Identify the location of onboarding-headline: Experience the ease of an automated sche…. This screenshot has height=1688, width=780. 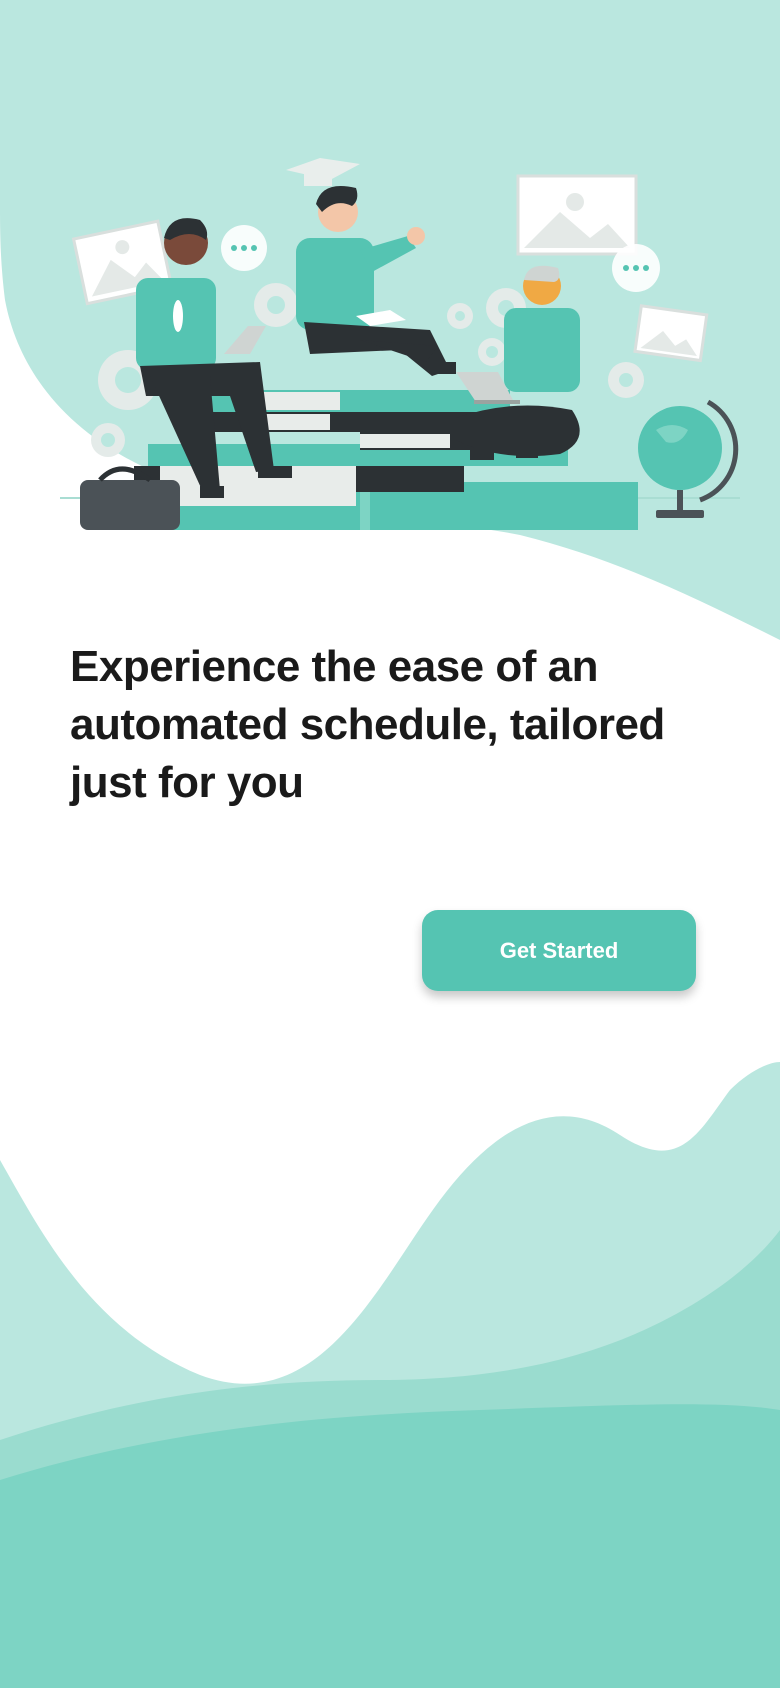
(367, 724).